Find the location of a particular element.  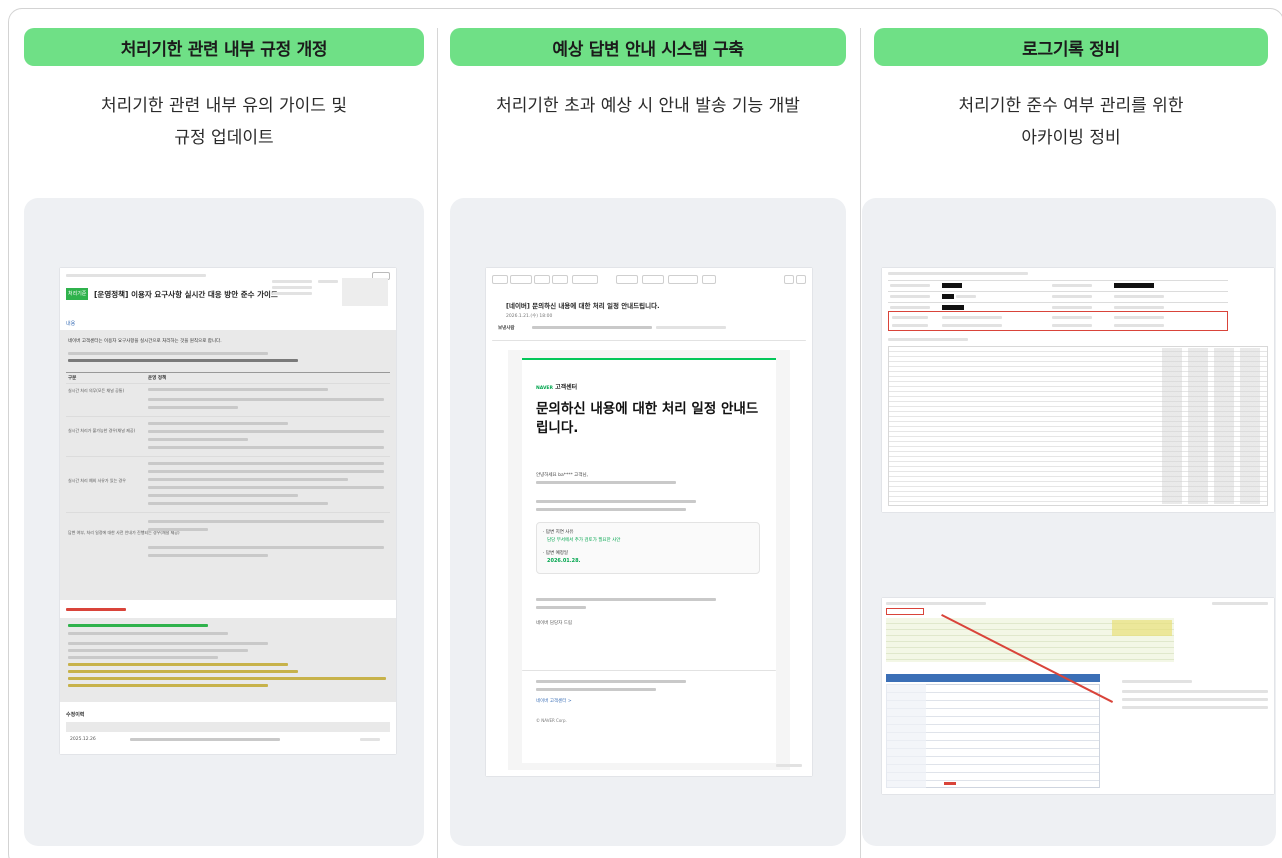

column-description: 처리기한 관련 내부 유의 가이드 및 규정 업데이트 is located at coordinates (224, 122).